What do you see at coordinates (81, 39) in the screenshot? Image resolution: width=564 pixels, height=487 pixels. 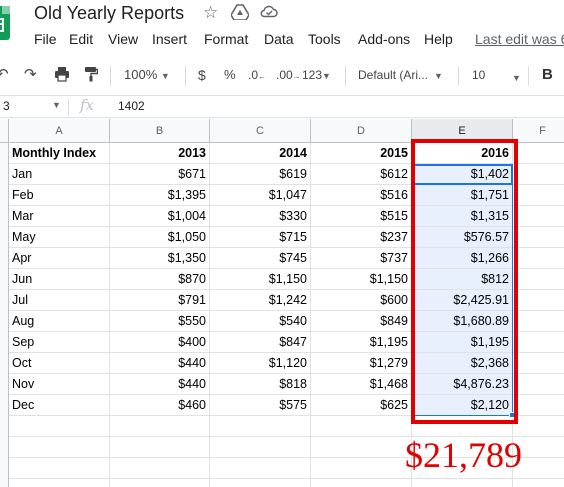 I see `menu-edit: Edit` at bounding box center [81, 39].